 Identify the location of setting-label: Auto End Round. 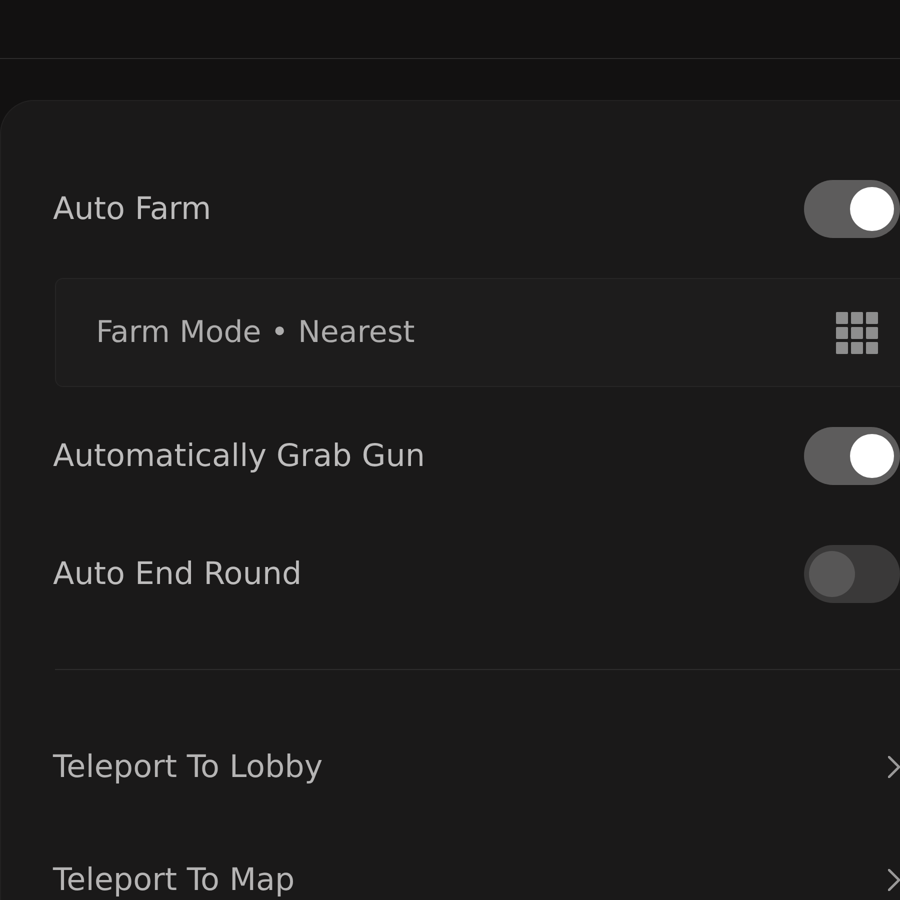
(177, 574).